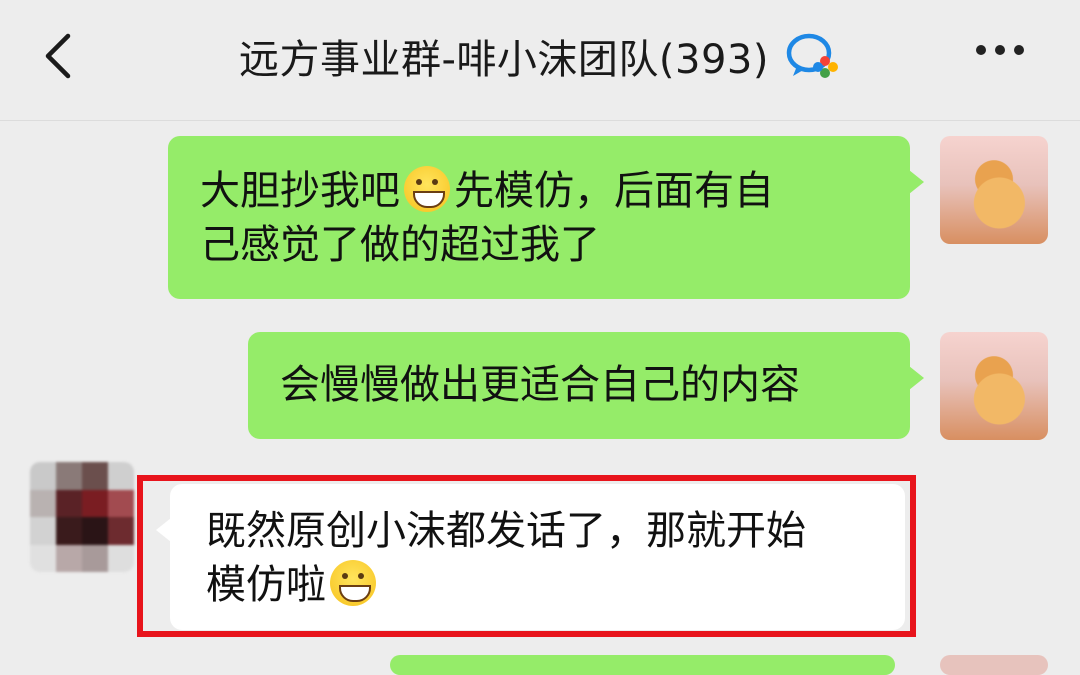 The width and height of the screenshot is (1080, 675). What do you see at coordinates (82, 517) in the screenshot?
I see `sender-avatar` at bounding box center [82, 517].